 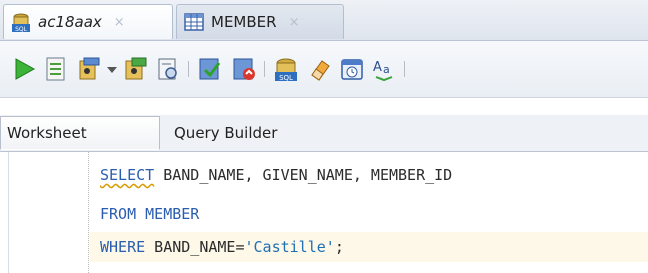 I want to click on rollback-icon, so click(x=244, y=69).